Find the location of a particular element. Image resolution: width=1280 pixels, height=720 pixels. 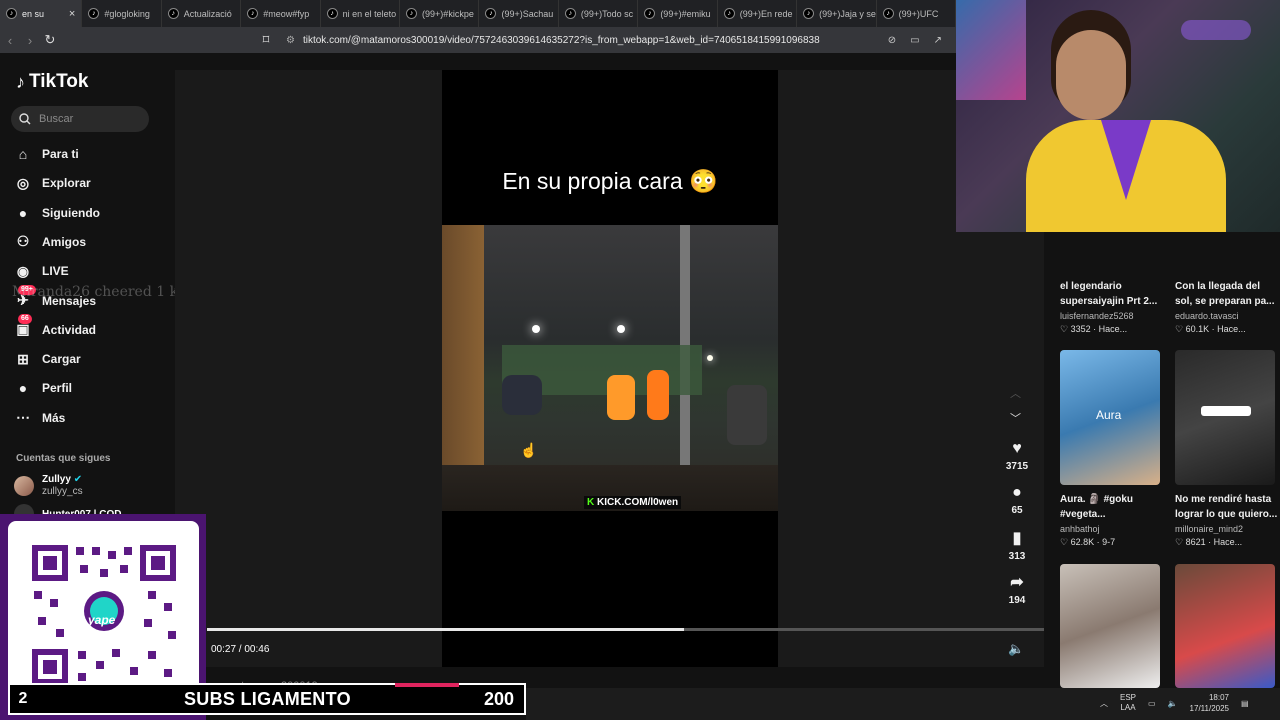

system-tray: ︿ ESP LAA ▭ 🔈 18:07 17/11/2025 ▤ is located at coordinates (1174, 703).